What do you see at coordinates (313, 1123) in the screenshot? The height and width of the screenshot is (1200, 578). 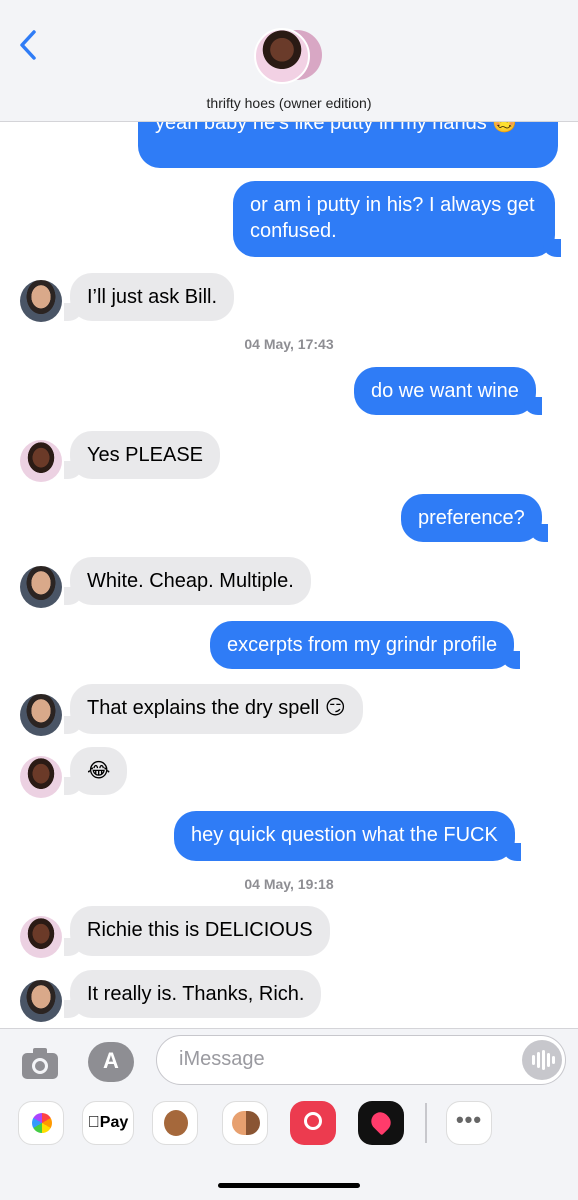 I see `web-images-search-icon` at bounding box center [313, 1123].